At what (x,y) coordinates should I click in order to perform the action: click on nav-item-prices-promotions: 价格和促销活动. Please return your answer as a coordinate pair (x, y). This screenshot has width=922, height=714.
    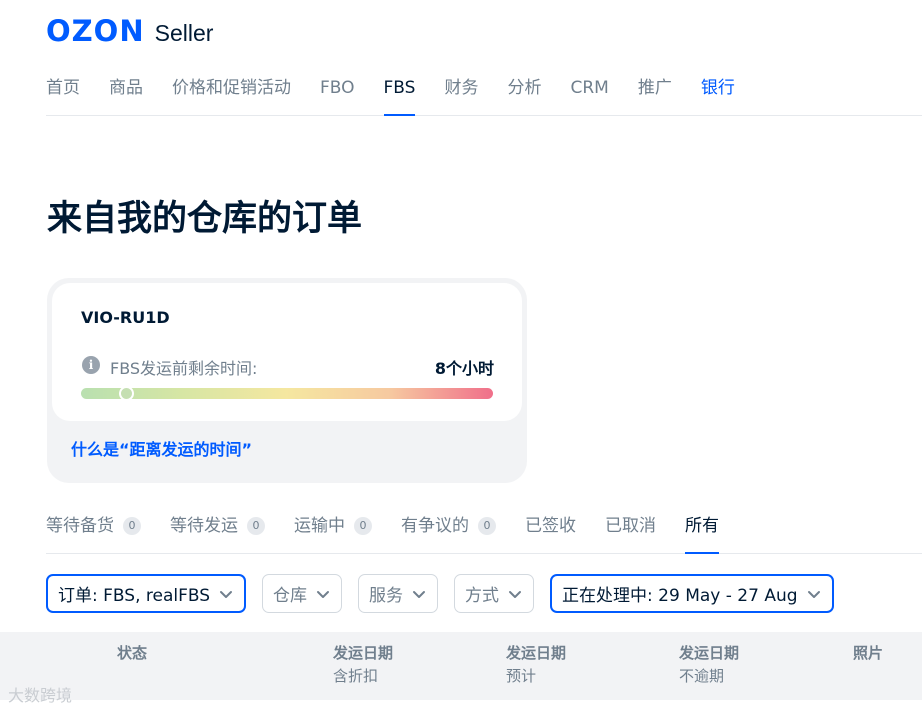
    Looking at the image, I should click on (231, 94).